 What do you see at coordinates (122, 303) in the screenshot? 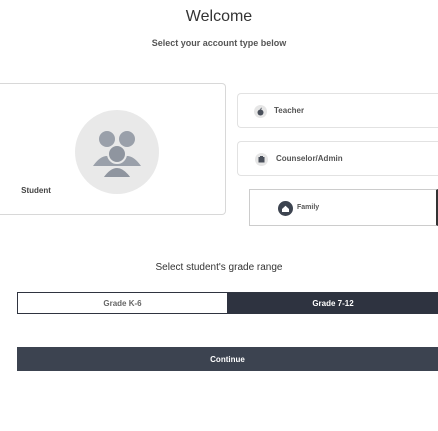
I see `grade-option-k6: Grade K-6` at bounding box center [122, 303].